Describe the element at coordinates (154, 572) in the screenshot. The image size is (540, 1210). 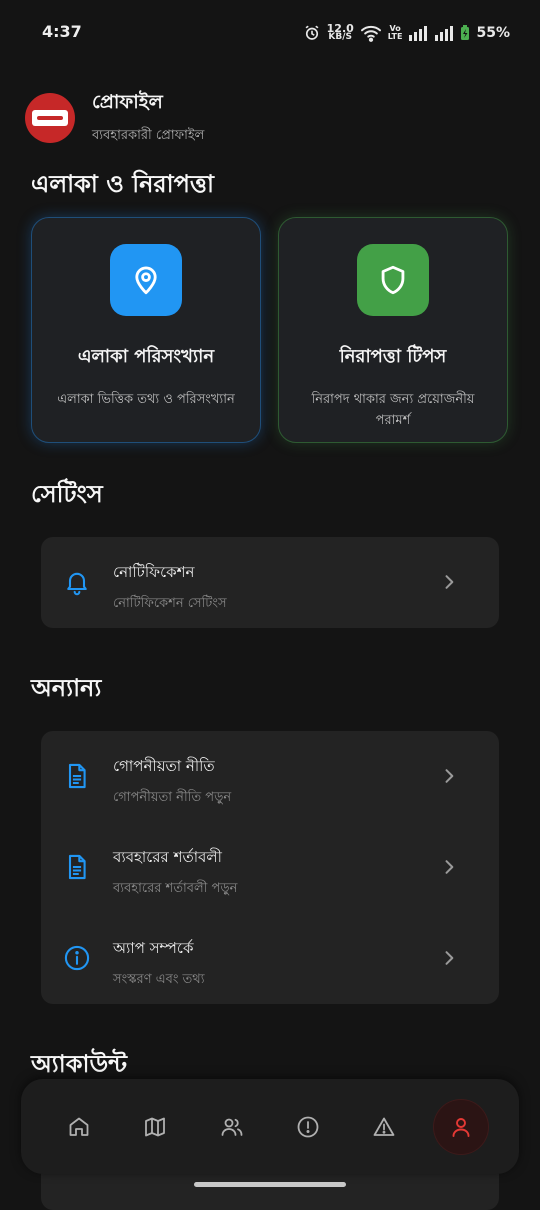
I see `list-item-title: নোটিফিকেশন` at that location.